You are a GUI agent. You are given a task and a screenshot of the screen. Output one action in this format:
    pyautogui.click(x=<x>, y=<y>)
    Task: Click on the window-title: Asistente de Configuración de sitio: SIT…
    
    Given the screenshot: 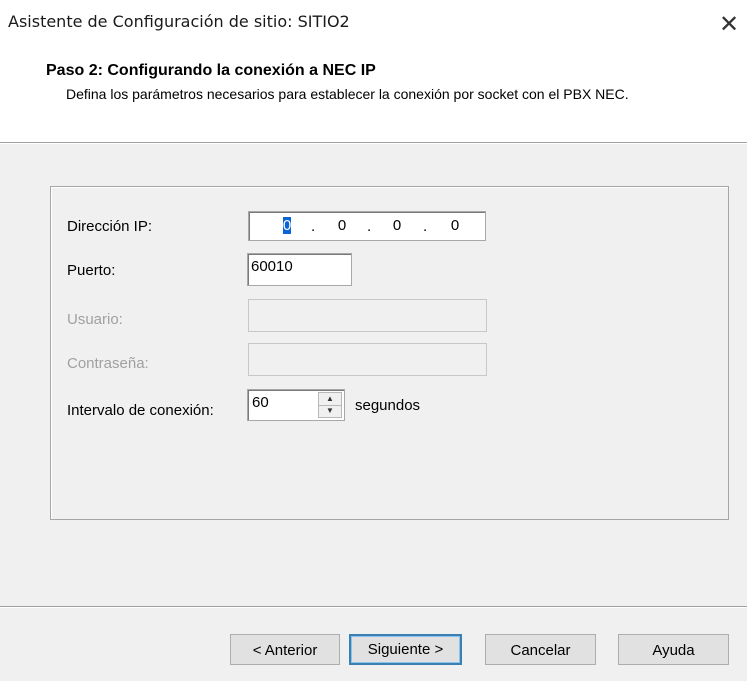 What is the action you would take?
    pyautogui.click(x=179, y=21)
    